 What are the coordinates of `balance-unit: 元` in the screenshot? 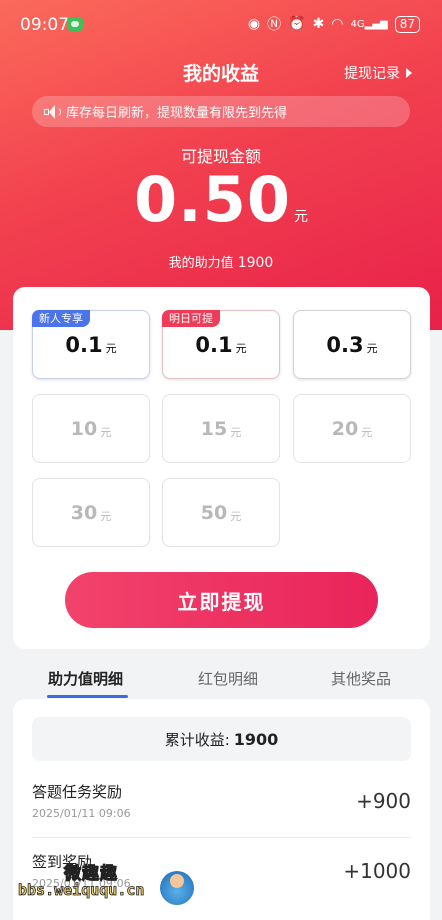 It's located at (300, 217).